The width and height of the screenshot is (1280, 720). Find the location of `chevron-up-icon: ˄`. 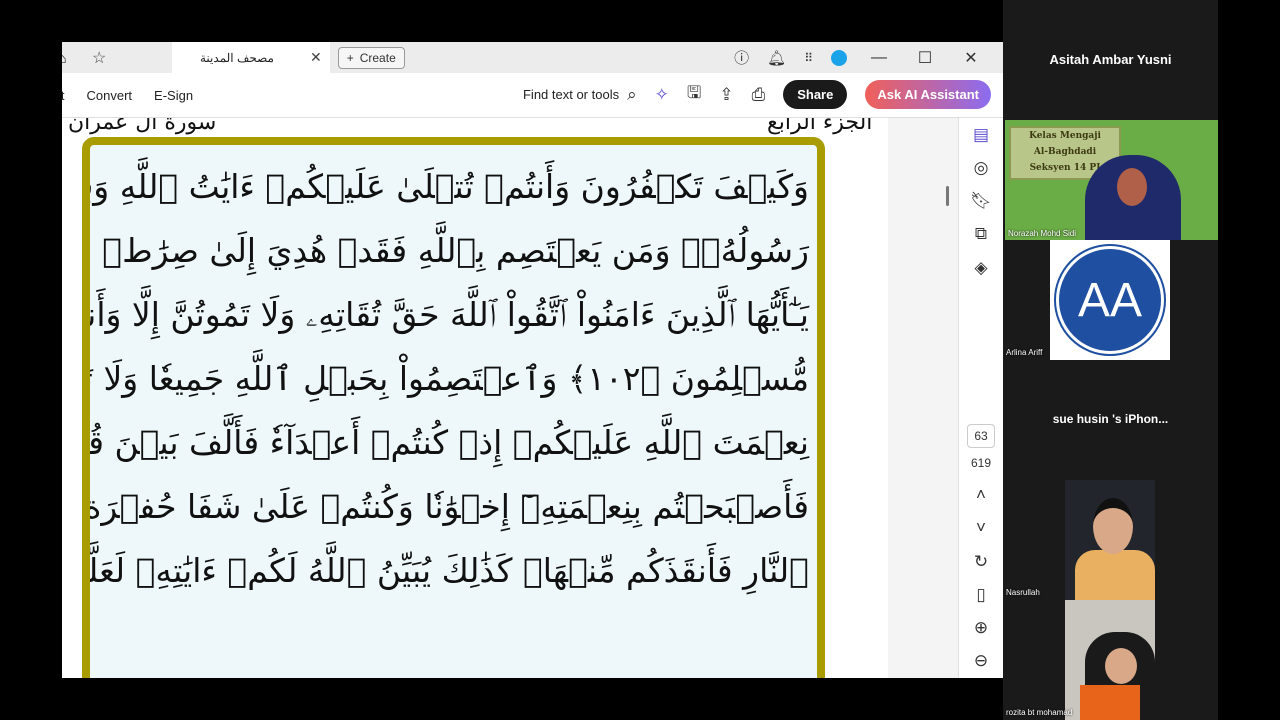

chevron-up-icon: ˄ is located at coordinates (981, 494).